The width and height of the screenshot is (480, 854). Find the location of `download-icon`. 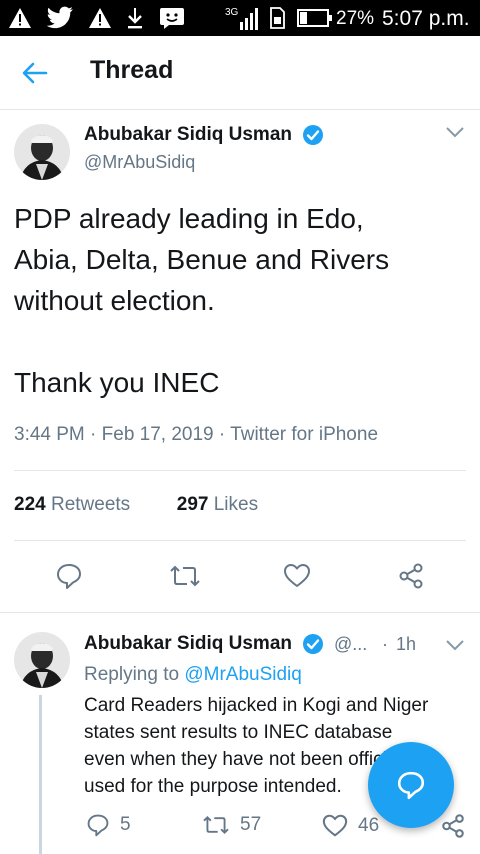

download-icon is located at coordinates (135, 18).